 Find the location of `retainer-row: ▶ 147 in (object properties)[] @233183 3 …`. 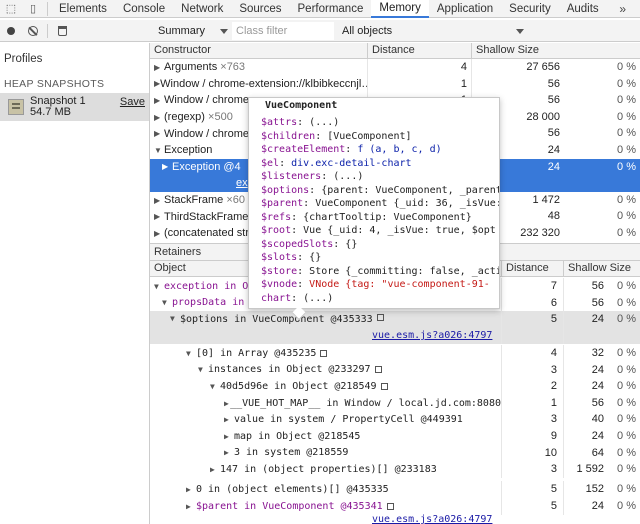

retainer-row: ▶ 147 in (object properties)[] @233183 3 … is located at coordinates (395, 469).